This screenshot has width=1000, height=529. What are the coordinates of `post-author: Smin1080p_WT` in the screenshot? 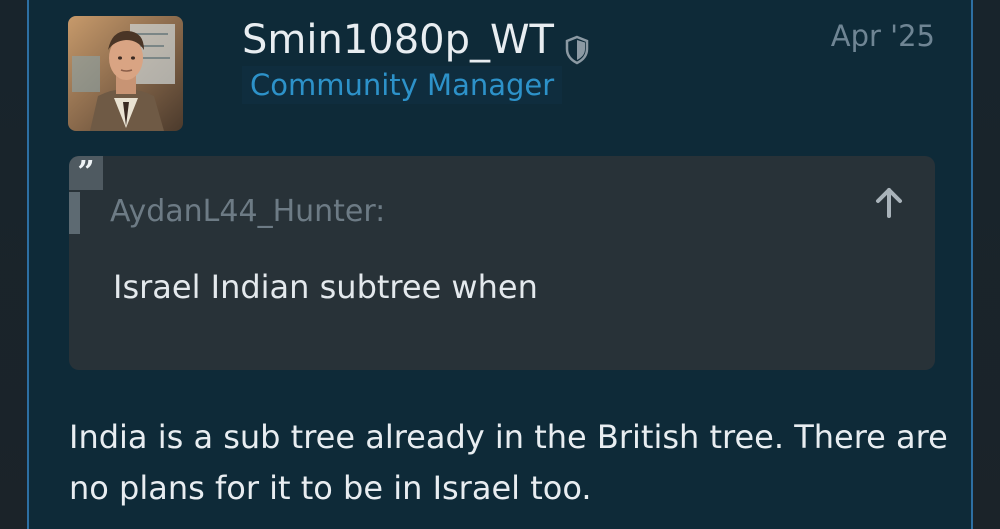 It's located at (416, 40).